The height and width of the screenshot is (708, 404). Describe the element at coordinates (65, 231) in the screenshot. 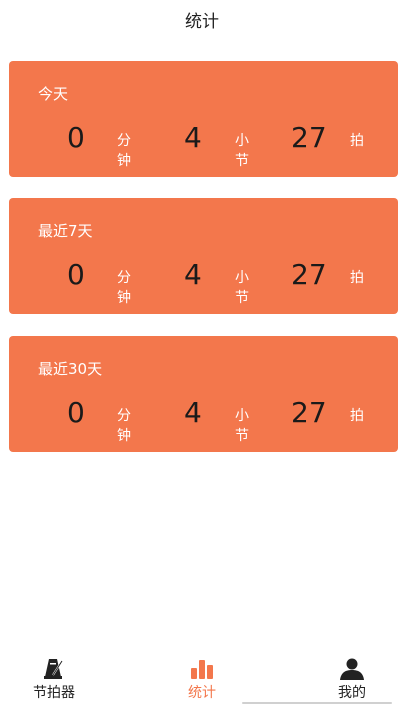

I see `card-label: 最近7天` at that location.